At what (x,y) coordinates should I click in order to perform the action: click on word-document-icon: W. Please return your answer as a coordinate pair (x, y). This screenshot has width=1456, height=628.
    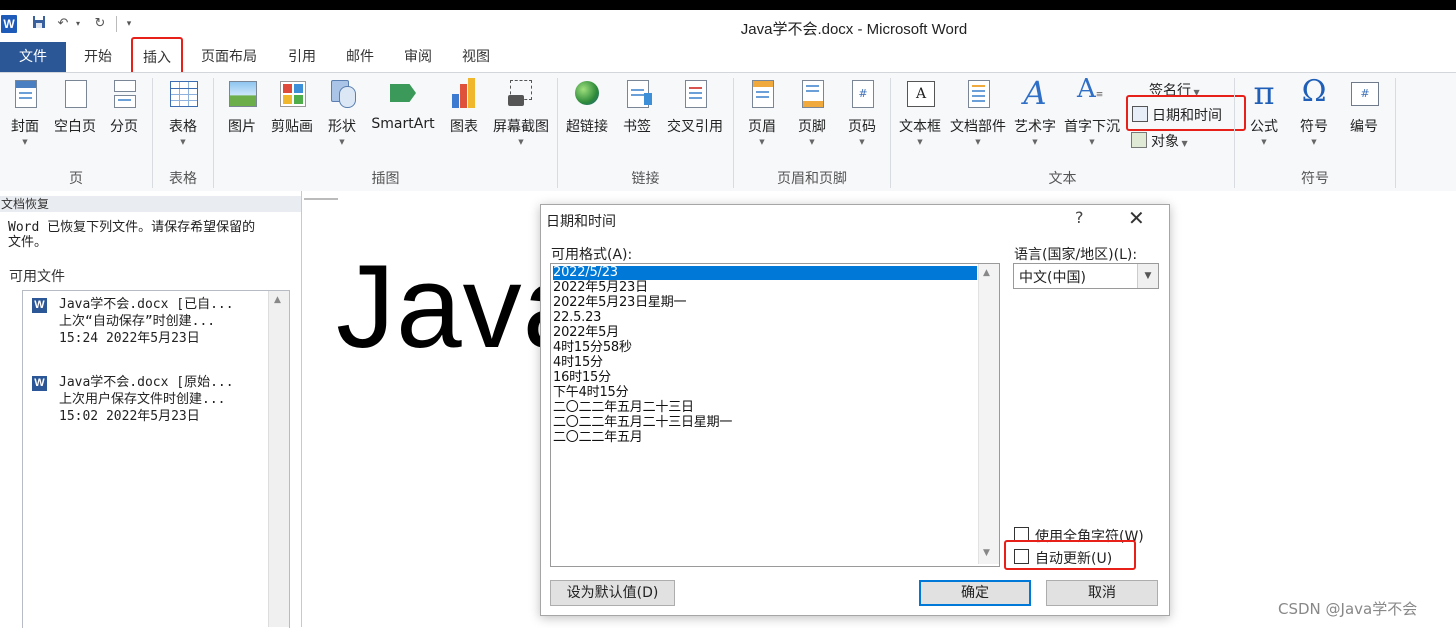
    Looking at the image, I should click on (39, 305).